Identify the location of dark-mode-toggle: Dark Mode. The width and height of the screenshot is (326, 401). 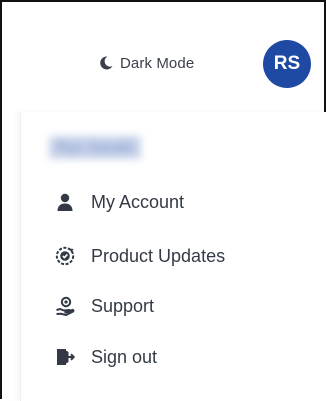
(146, 63).